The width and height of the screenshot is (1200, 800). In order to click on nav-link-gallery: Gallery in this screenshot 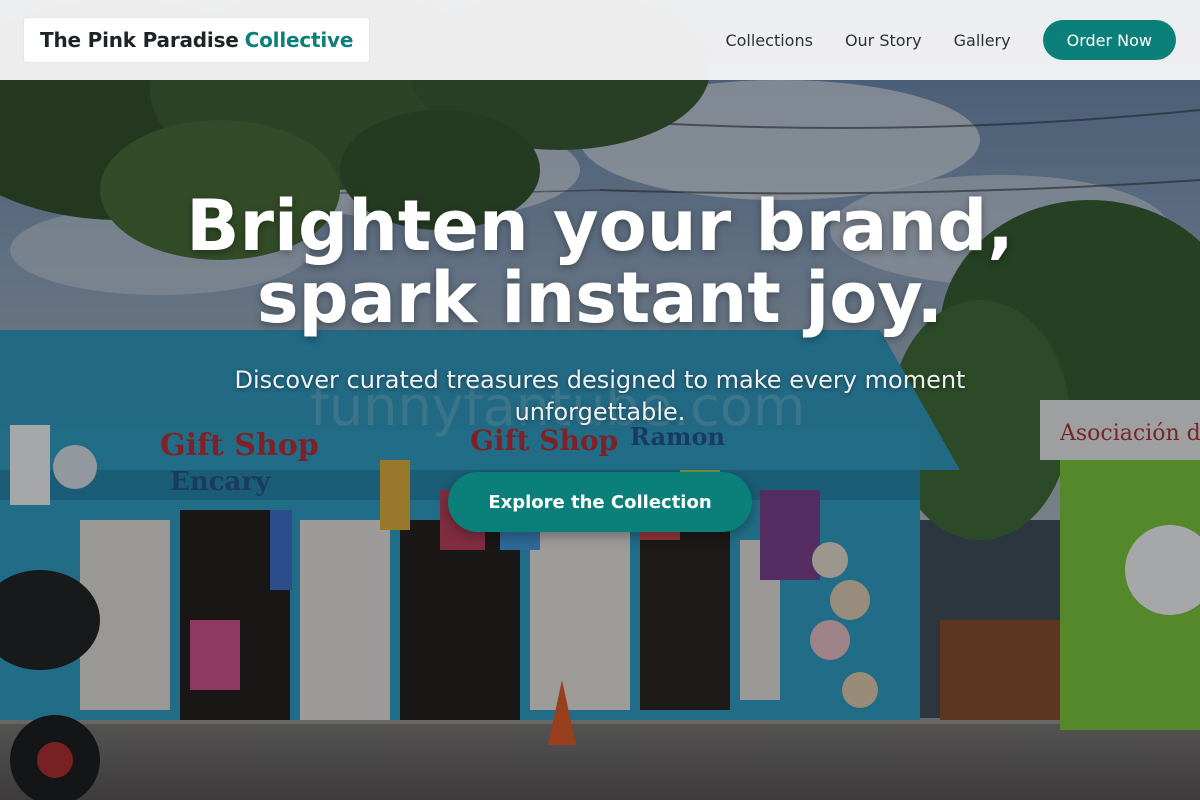, I will do `click(982, 40)`.